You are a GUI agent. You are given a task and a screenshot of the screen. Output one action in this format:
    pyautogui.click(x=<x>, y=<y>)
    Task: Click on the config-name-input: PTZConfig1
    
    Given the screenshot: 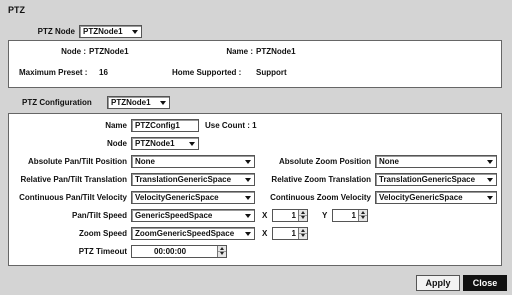 What is the action you would take?
    pyautogui.click(x=165, y=125)
    